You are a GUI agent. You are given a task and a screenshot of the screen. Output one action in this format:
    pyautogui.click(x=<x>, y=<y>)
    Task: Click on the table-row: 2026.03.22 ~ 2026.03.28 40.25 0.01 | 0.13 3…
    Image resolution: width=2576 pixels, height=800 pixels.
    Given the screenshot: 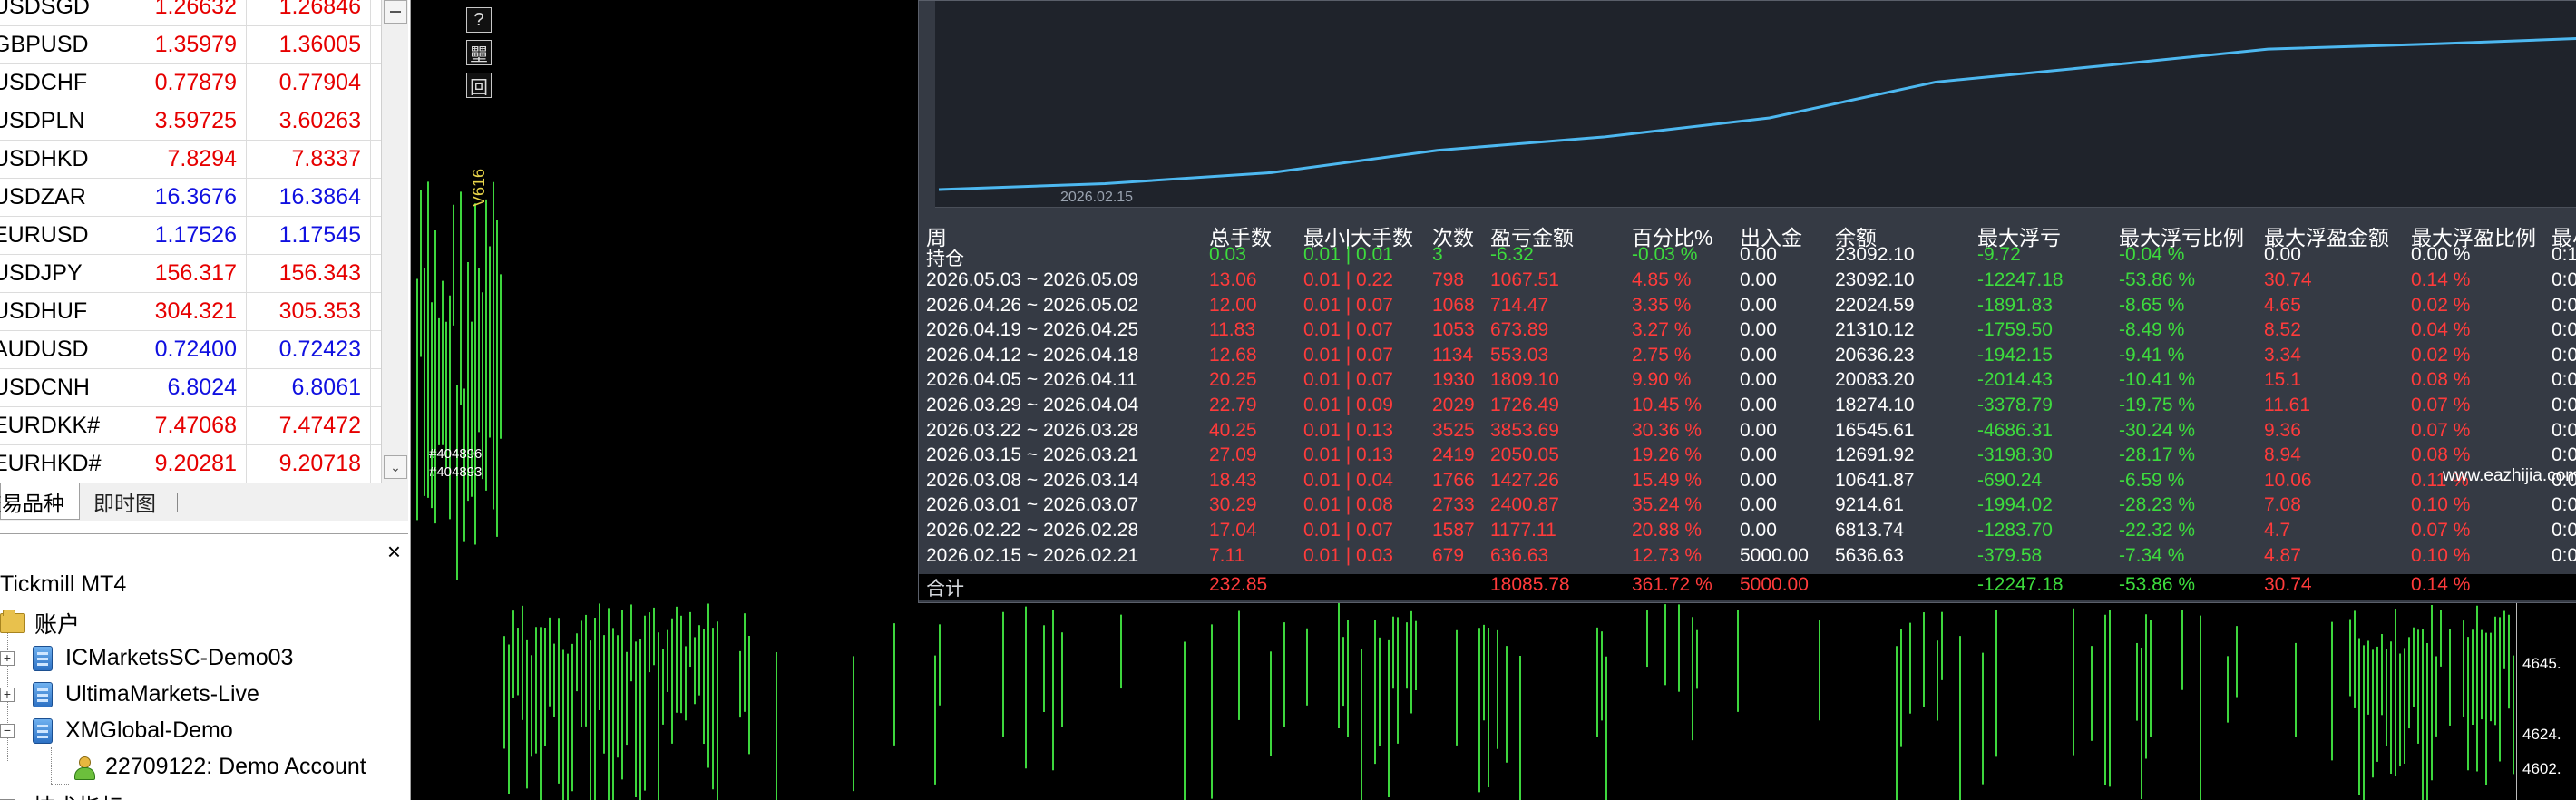 What is the action you would take?
    pyautogui.click(x=1747, y=433)
    